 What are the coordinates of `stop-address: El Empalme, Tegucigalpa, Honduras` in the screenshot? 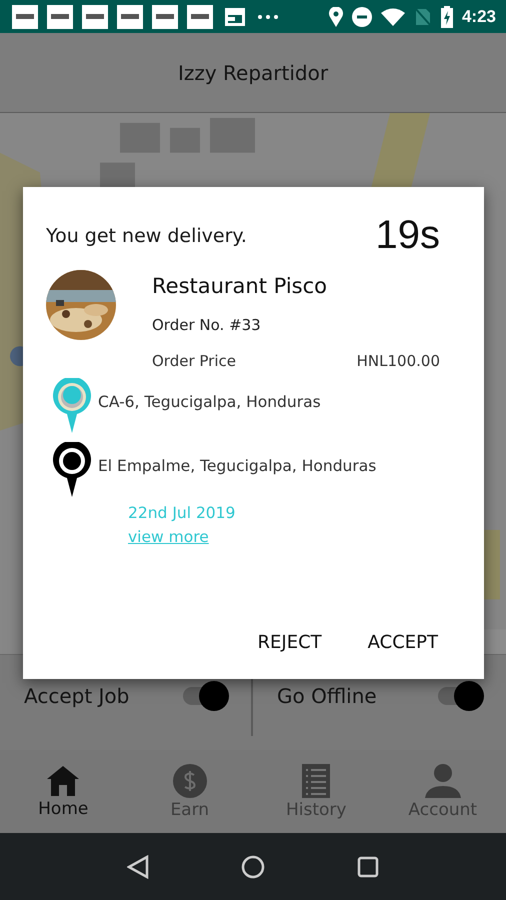 It's located at (237, 466).